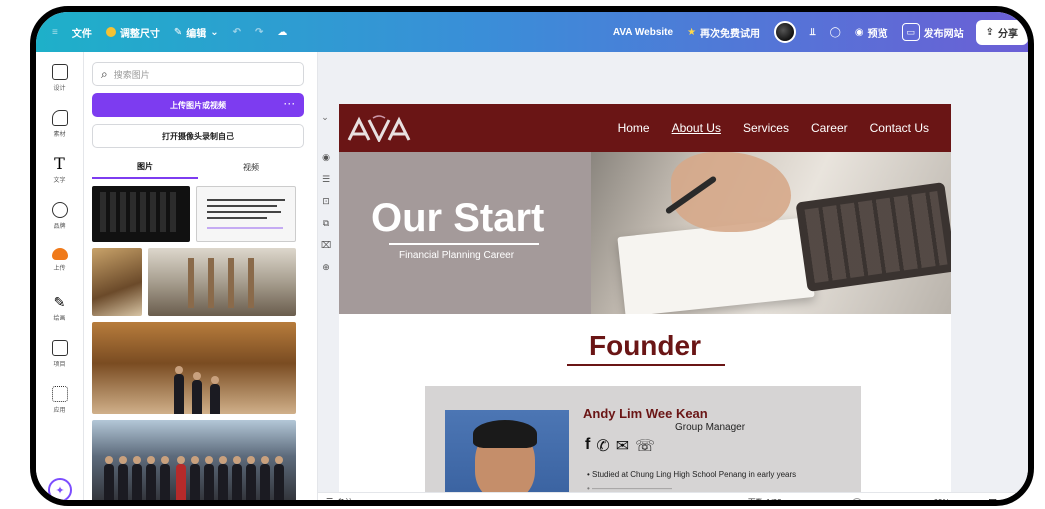 This screenshot has width=1045, height=509. Describe the element at coordinates (692, 32) in the screenshot. I see `star-icon: ★` at that location.